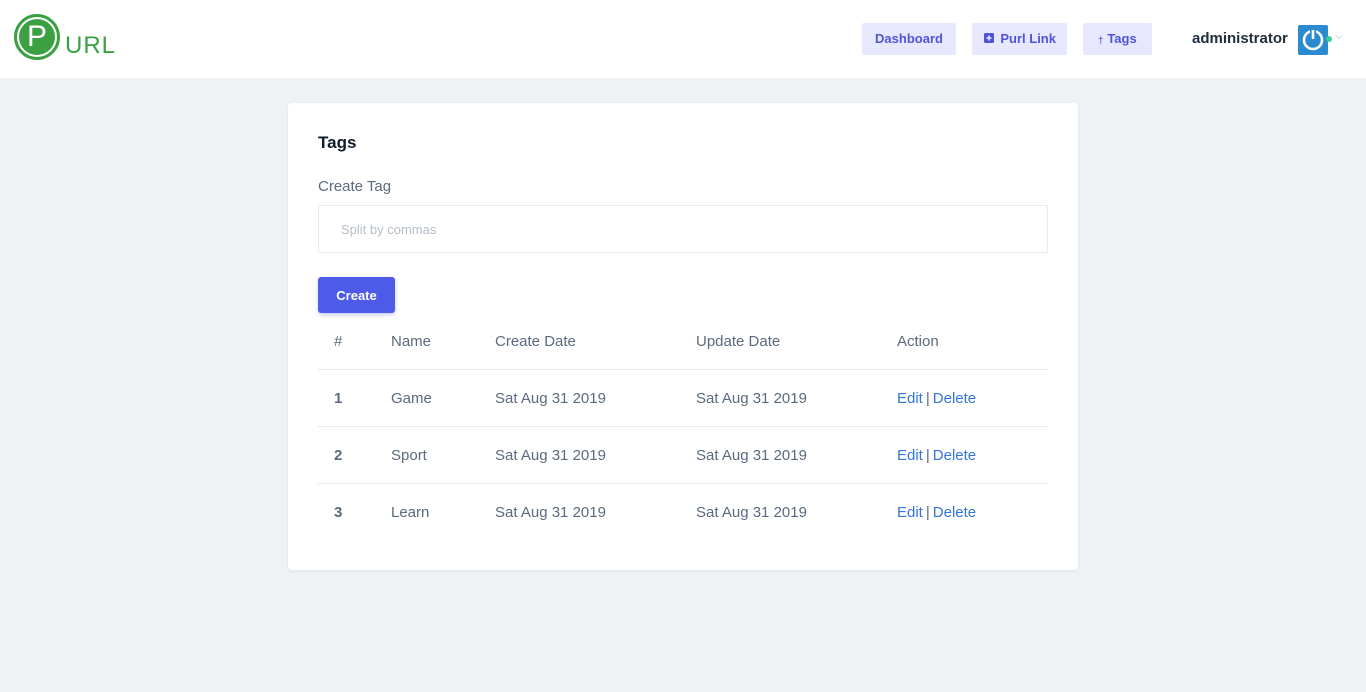 The image size is (1366, 692). I want to click on row-name: Sport, so click(443, 455).